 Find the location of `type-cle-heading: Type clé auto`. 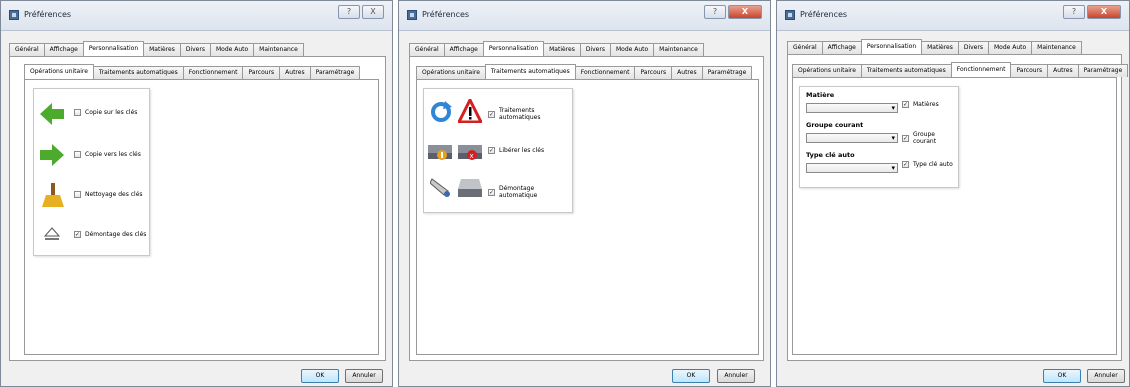

type-cle-heading: Type clé auto is located at coordinates (830, 155).